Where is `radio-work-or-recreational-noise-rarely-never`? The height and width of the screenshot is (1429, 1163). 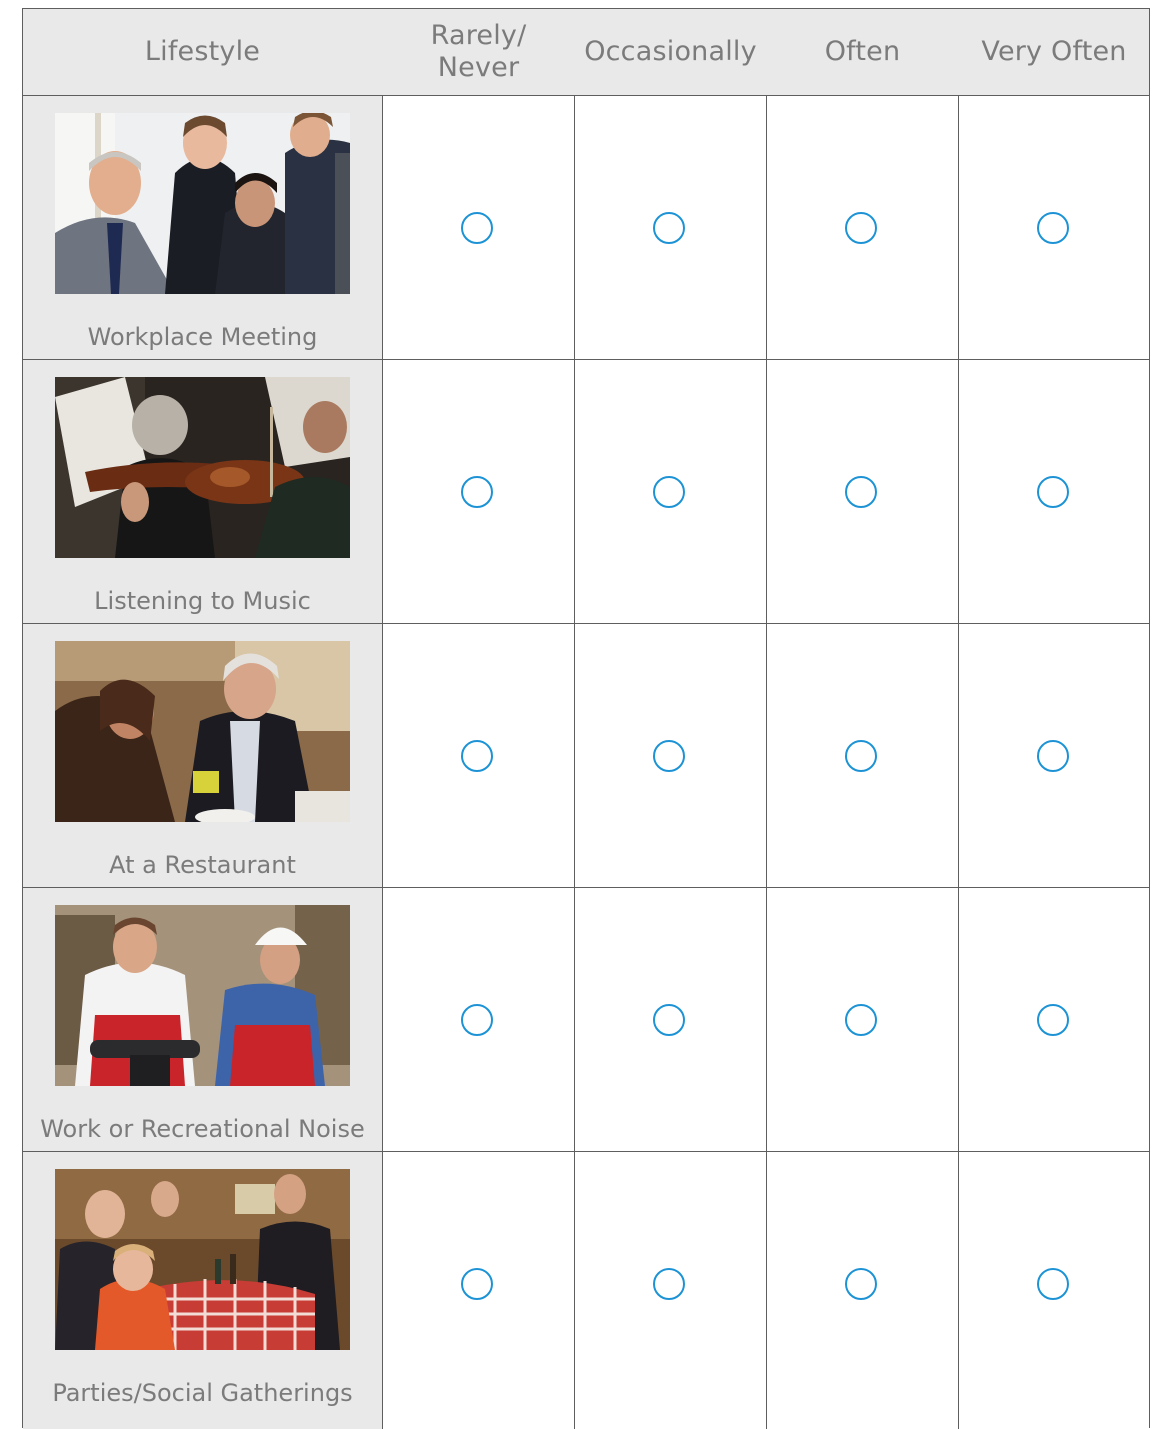 radio-work-or-recreational-noise-rarely-never is located at coordinates (477, 1020).